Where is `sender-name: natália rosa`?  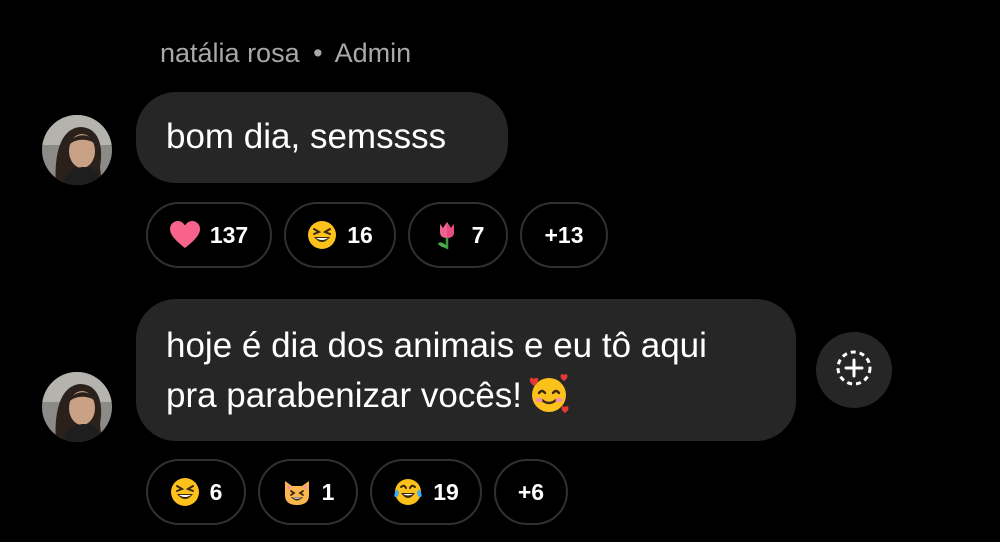
sender-name: natália rosa is located at coordinates (230, 53).